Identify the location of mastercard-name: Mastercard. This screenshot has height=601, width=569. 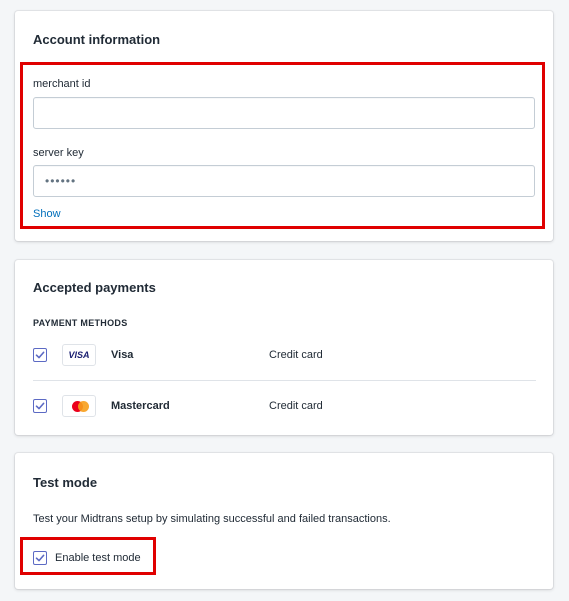
(140, 406).